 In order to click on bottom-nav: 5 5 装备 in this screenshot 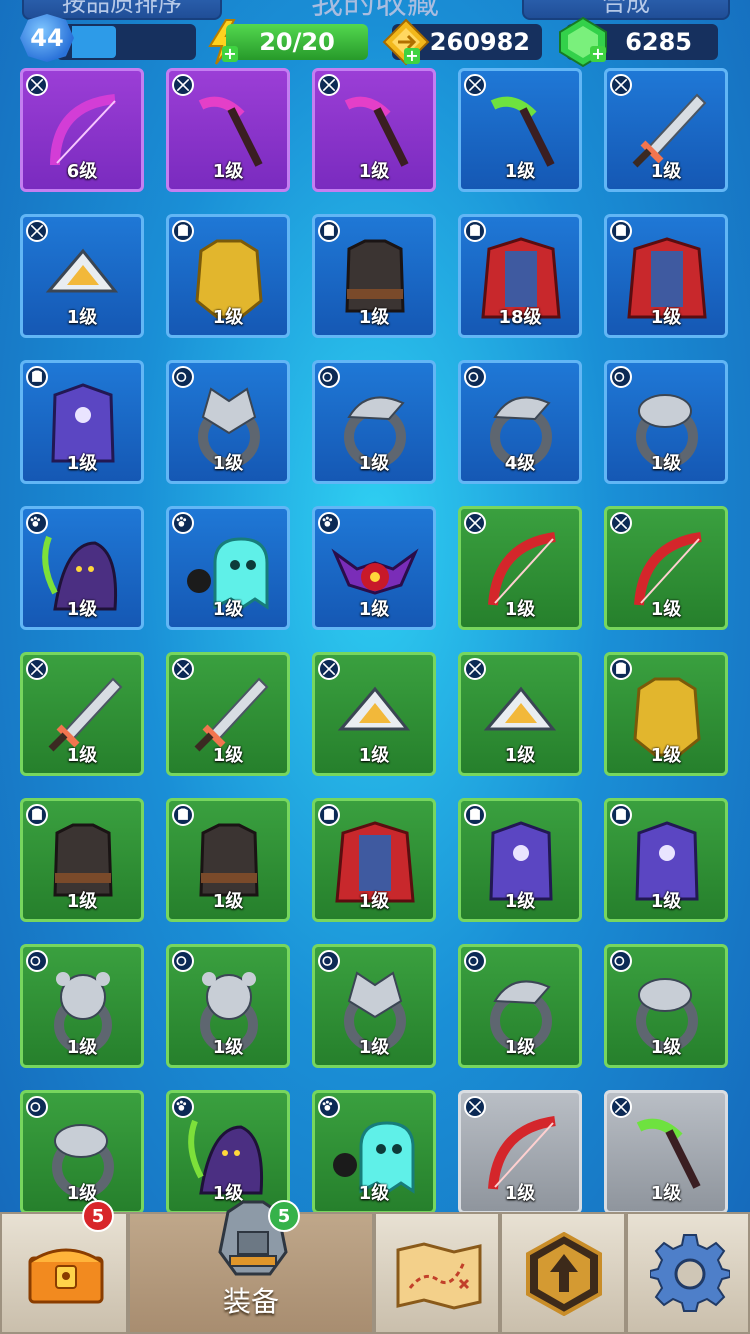, I will do `click(375, 1267)`.